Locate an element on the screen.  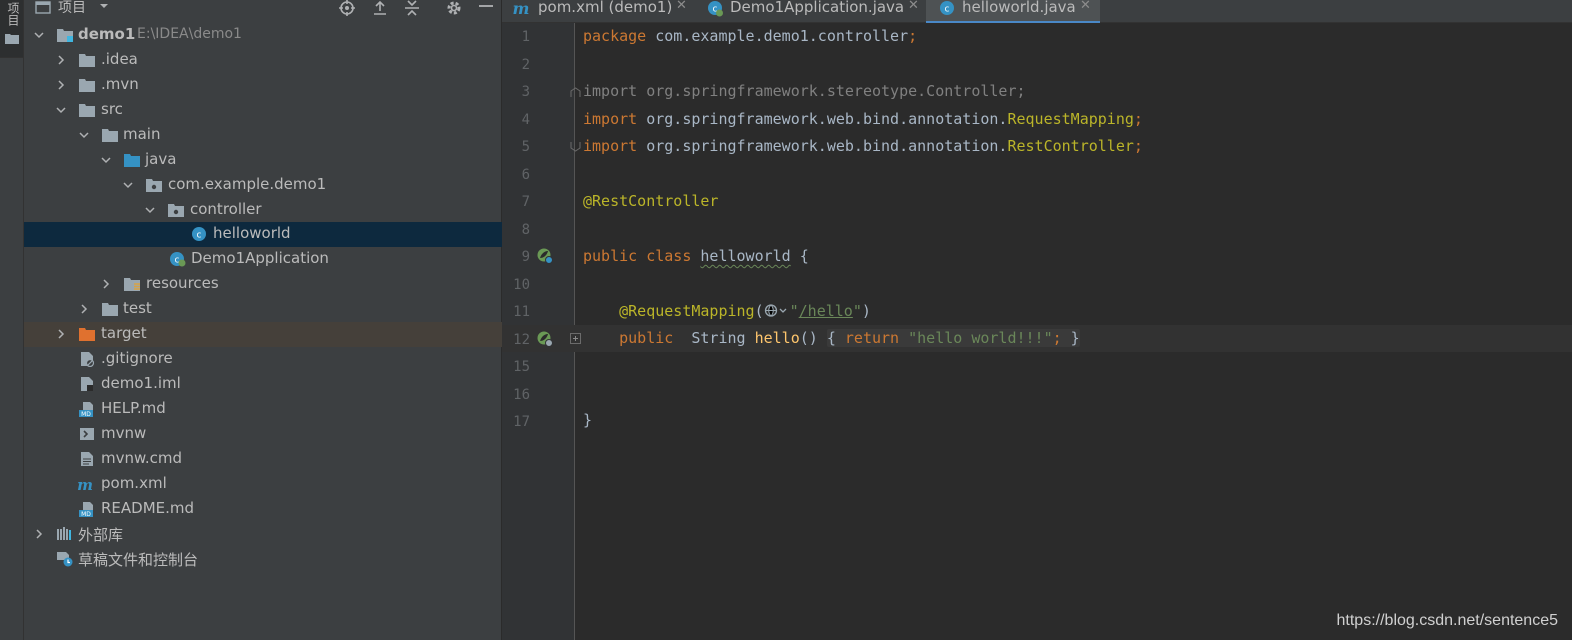
project-panel-title: 项目 is located at coordinates (72, 8).